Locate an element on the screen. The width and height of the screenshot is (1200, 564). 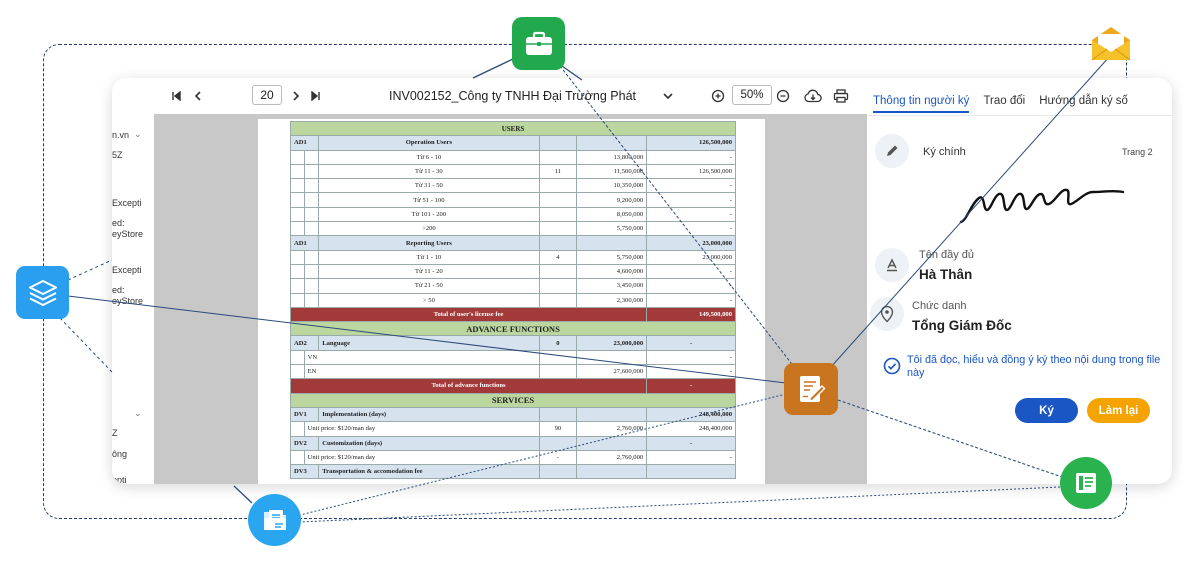
zoom-in-icon is located at coordinates (718, 96).